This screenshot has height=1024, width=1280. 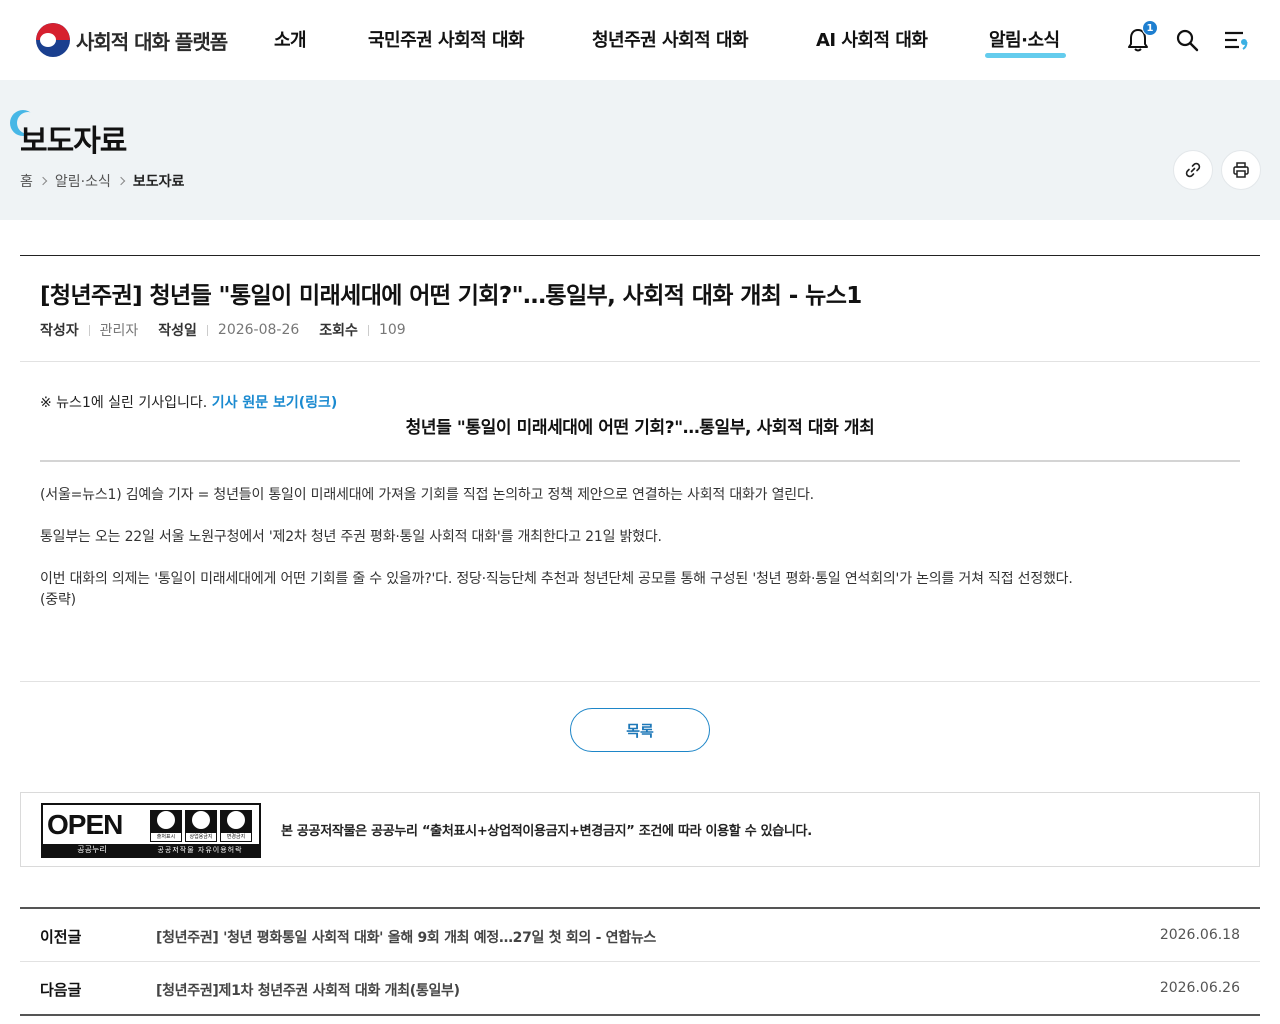 I want to click on noncommercial-icon: 상업용금지, so click(x=201, y=826).